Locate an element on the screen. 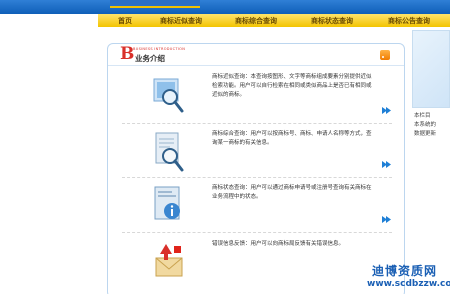 Image resolution: width=450 pixels, height=294 pixels. info-document-icon is located at coordinates (168, 206).